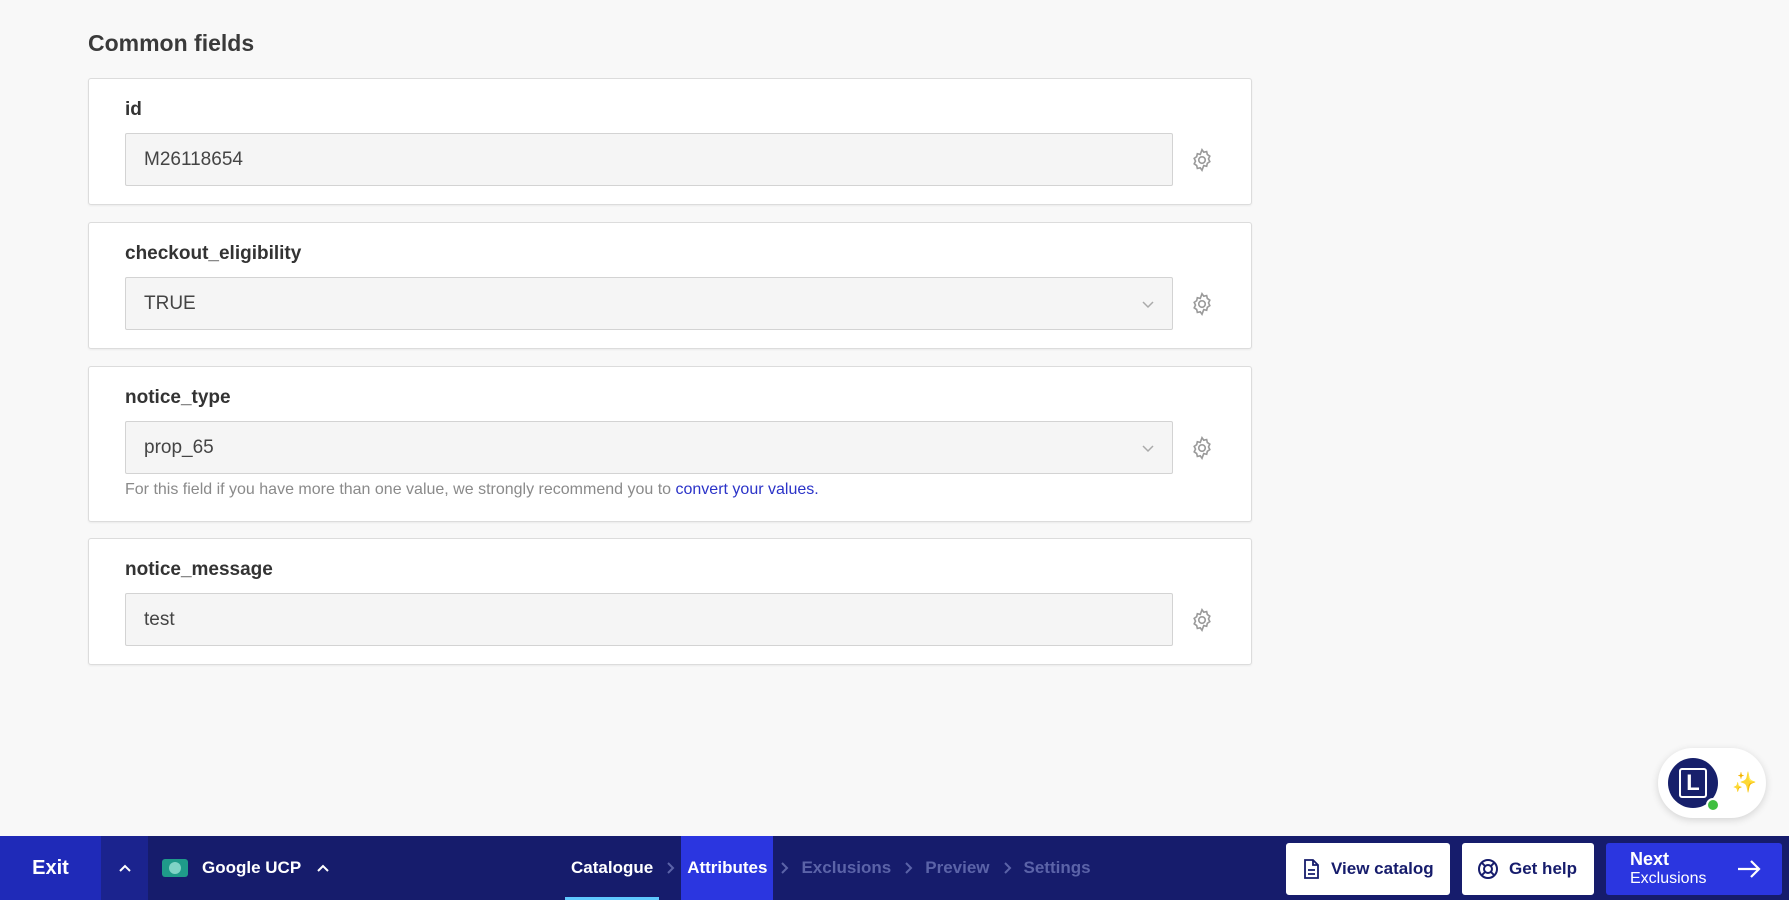 This screenshot has width=1789, height=900. Describe the element at coordinates (1543, 868) in the screenshot. I see `get-help-label: Get help` at that location.